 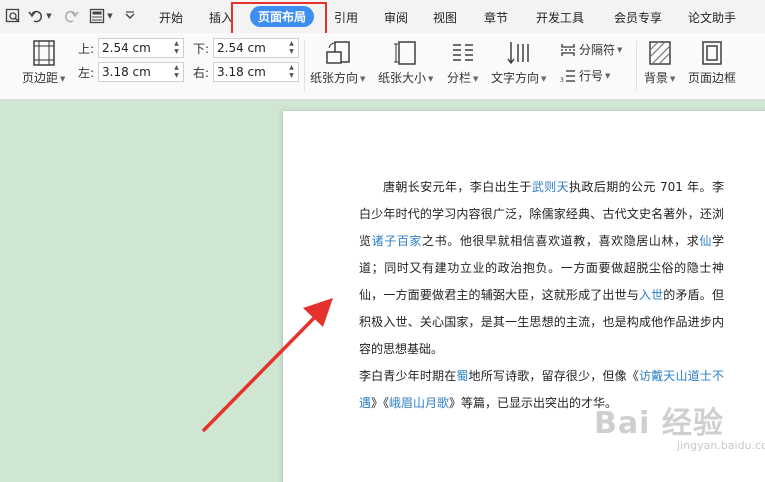 What do you see at coordinates (402, 78) in the screenshot?
I see `paper-size-label: 纸张大小` at bounding box center [402, 78].